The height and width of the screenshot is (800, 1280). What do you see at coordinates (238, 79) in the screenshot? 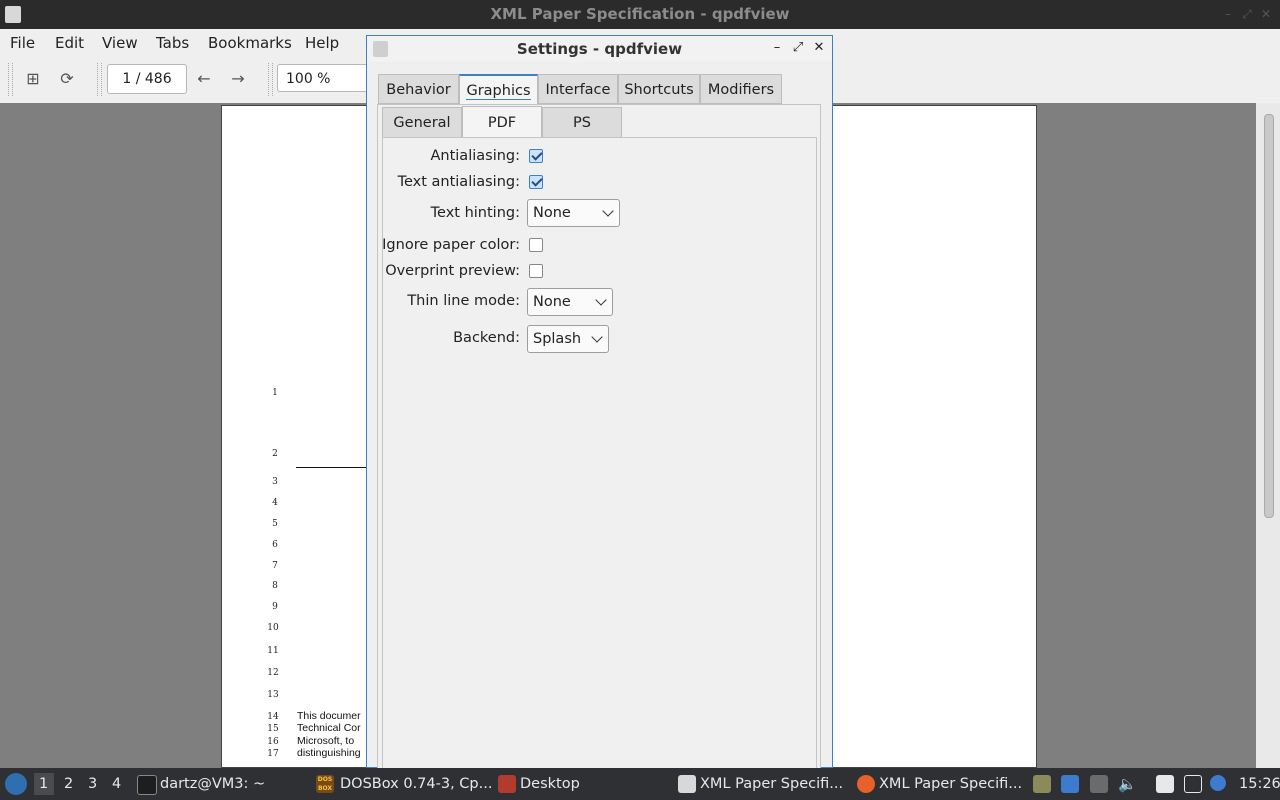
I see `next-page-icon: →` at bounding box center [238, 79].